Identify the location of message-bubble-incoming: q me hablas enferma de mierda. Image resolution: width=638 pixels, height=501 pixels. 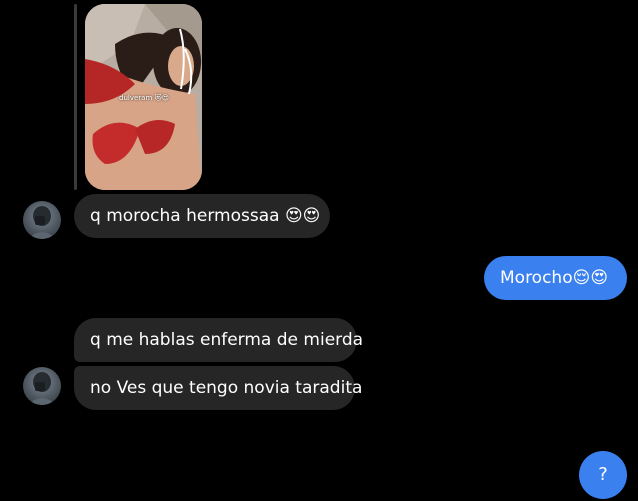
(218, 340).